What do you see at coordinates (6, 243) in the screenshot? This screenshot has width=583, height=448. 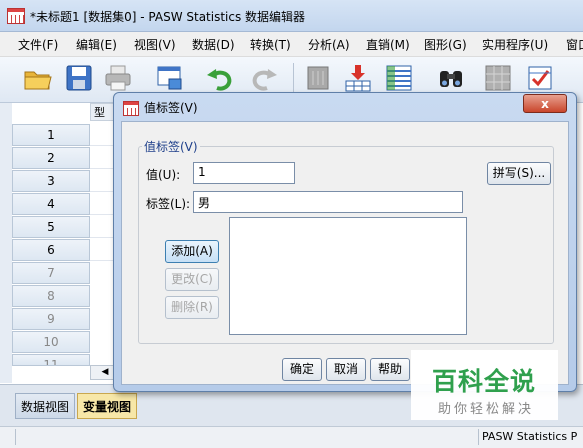 I see `grid-left-border` at bounding box center [6, 243].